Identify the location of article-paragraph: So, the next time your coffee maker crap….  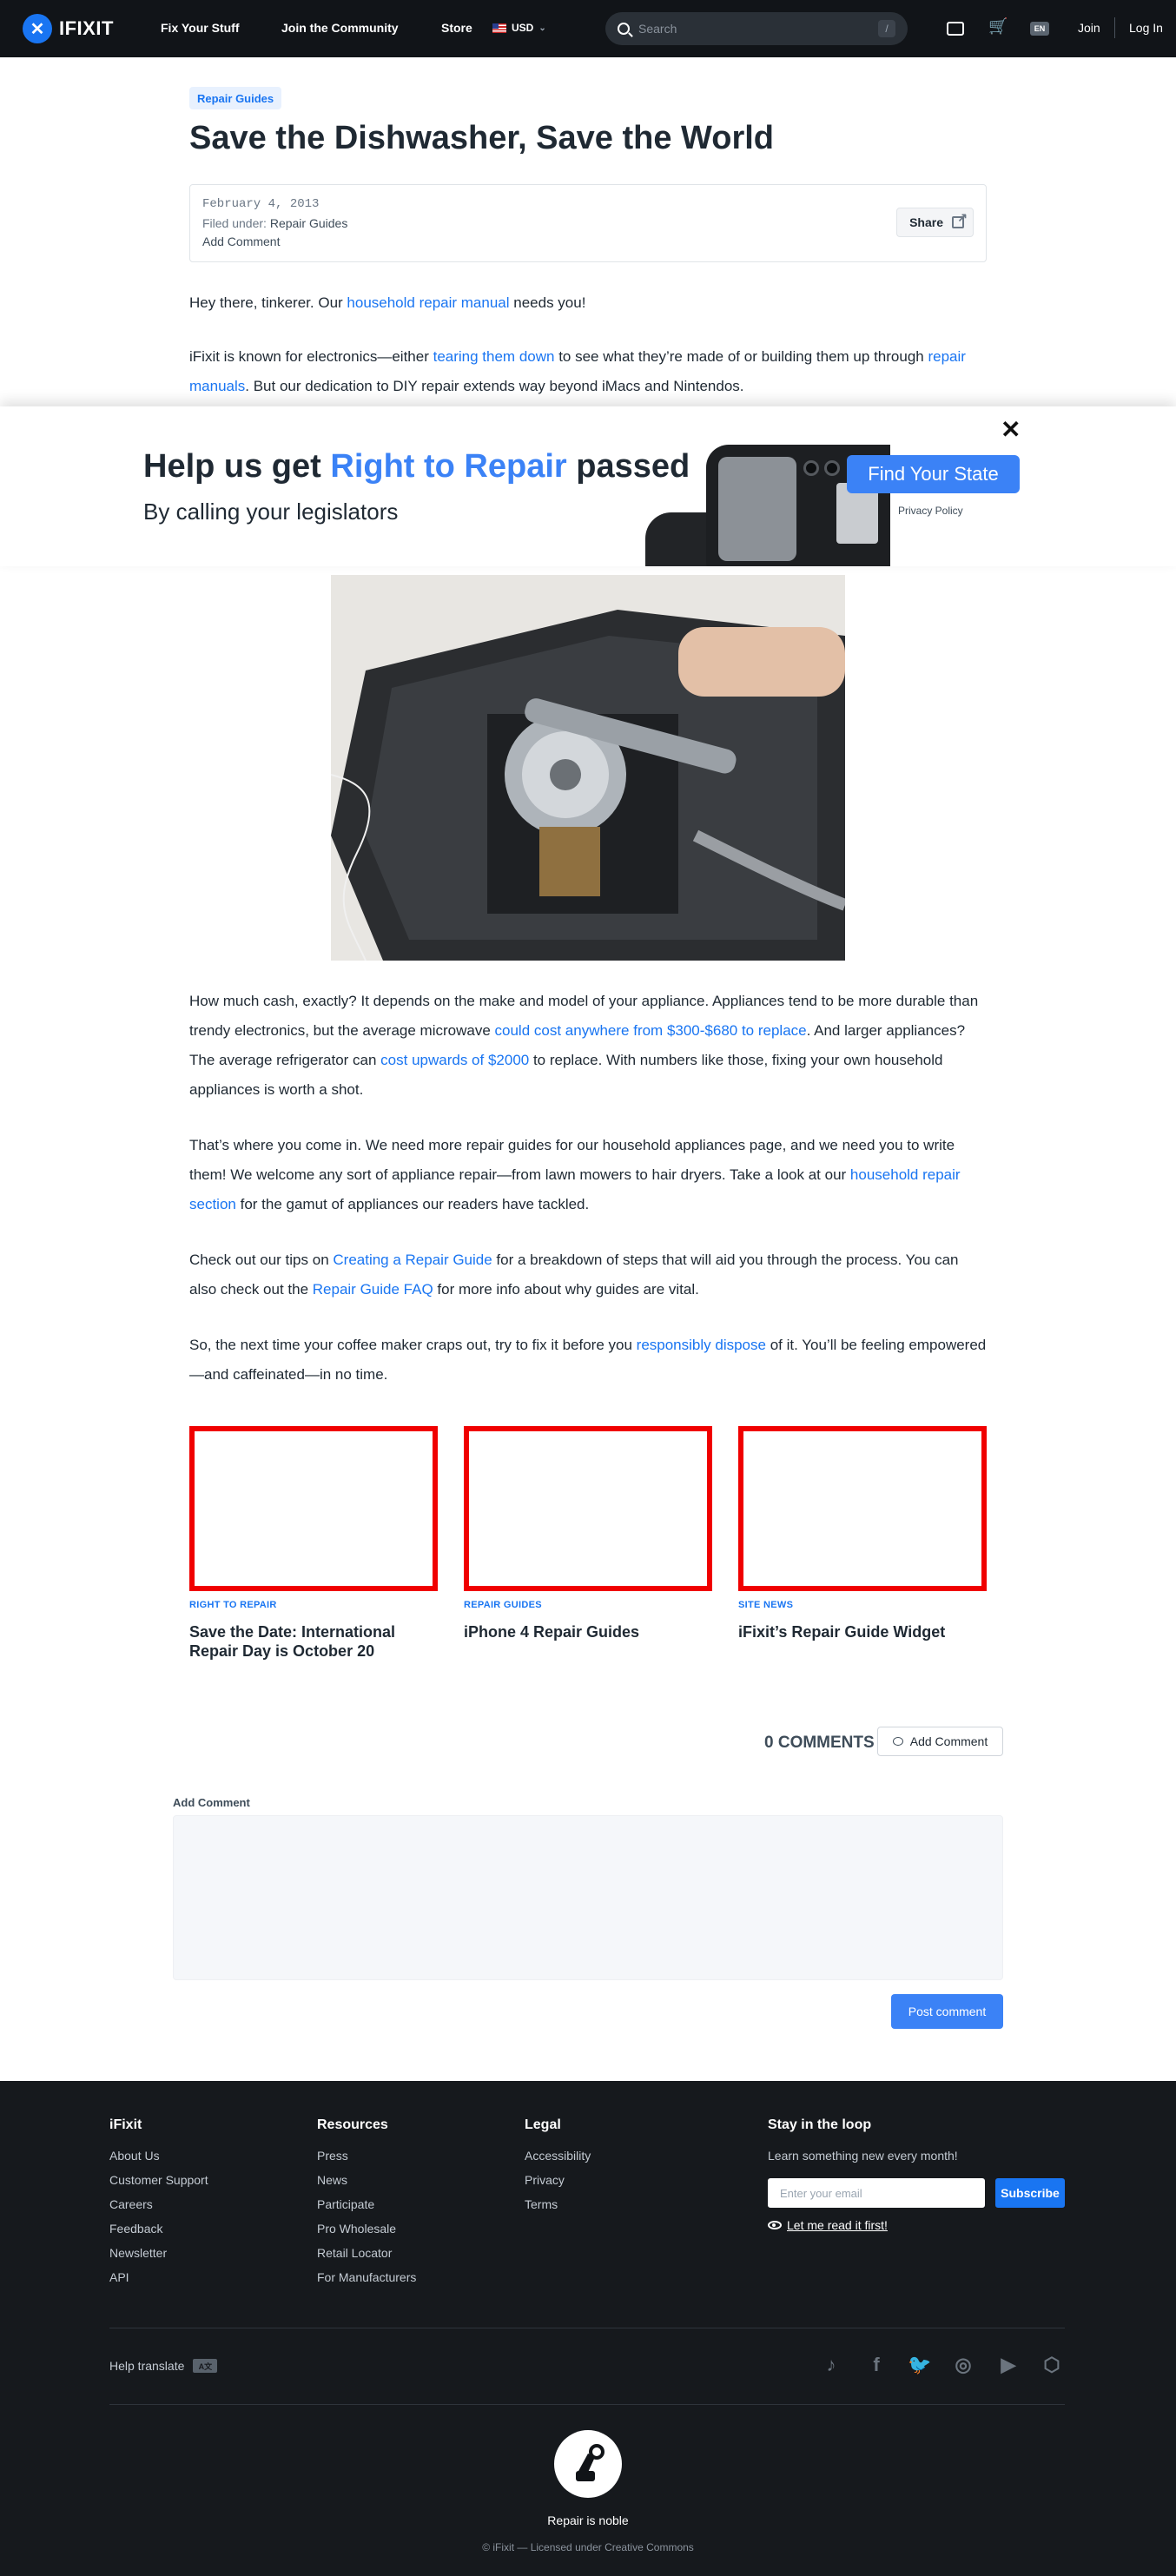
(588, 1360).